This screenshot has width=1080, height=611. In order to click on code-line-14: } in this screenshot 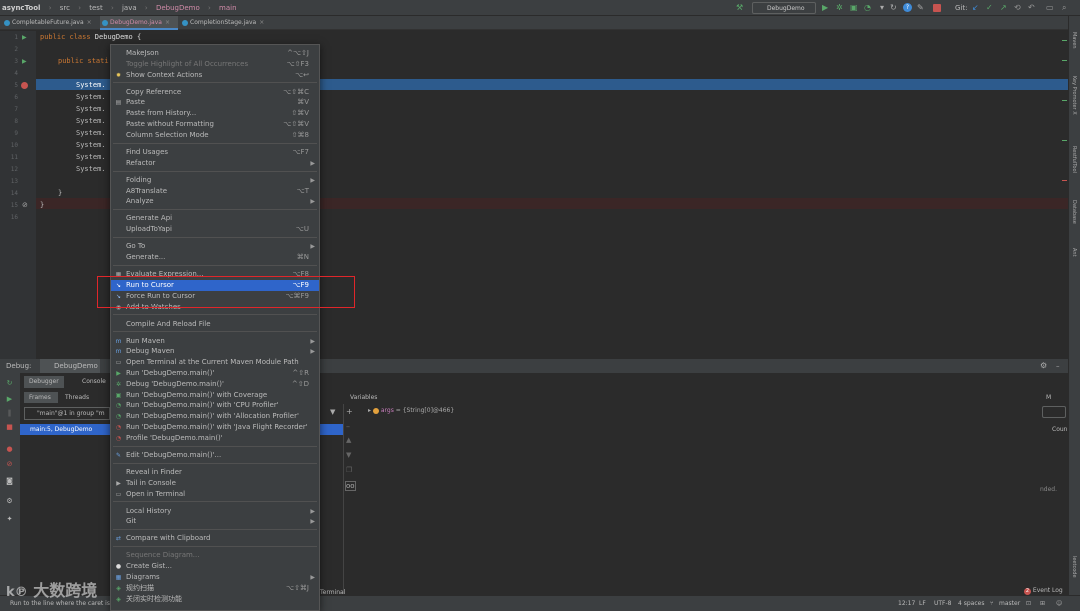, I will do `click(60, 193)`.